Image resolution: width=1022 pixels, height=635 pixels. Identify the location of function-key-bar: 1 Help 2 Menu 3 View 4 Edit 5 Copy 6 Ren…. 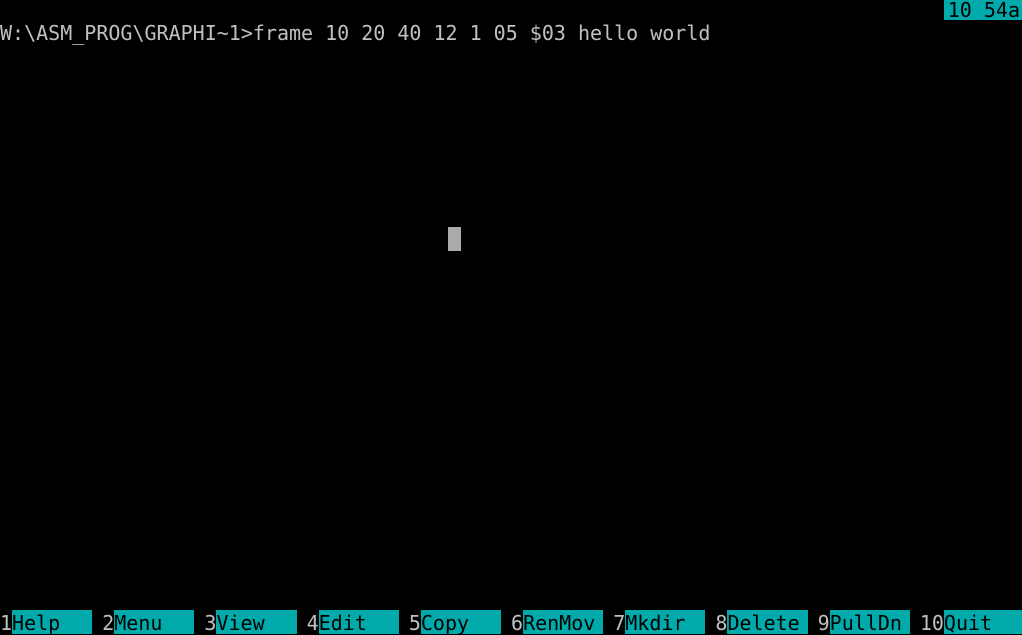
(511, 622).